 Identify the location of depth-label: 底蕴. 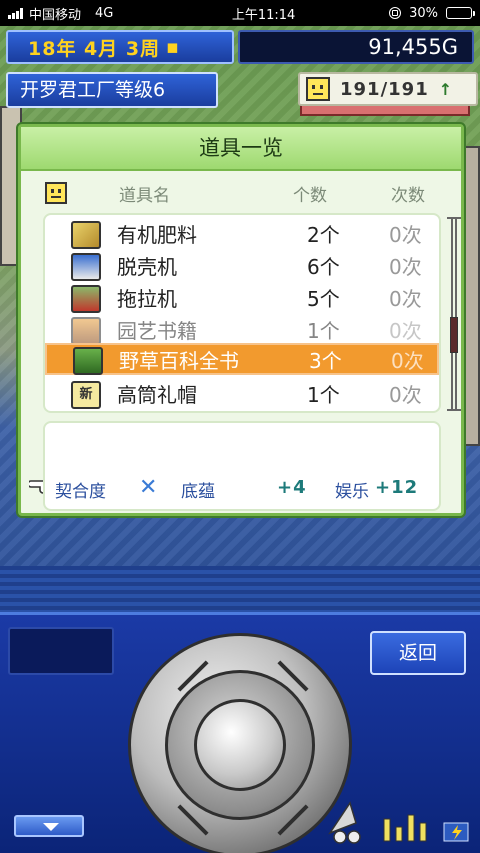
(198, 492).